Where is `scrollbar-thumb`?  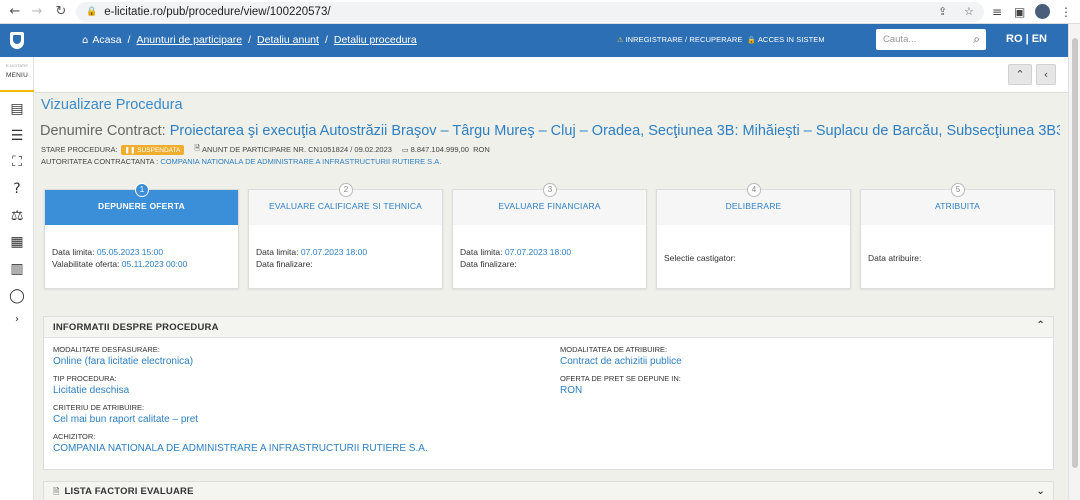 scrollbar-thumb is located at coordinates (1075, 253).